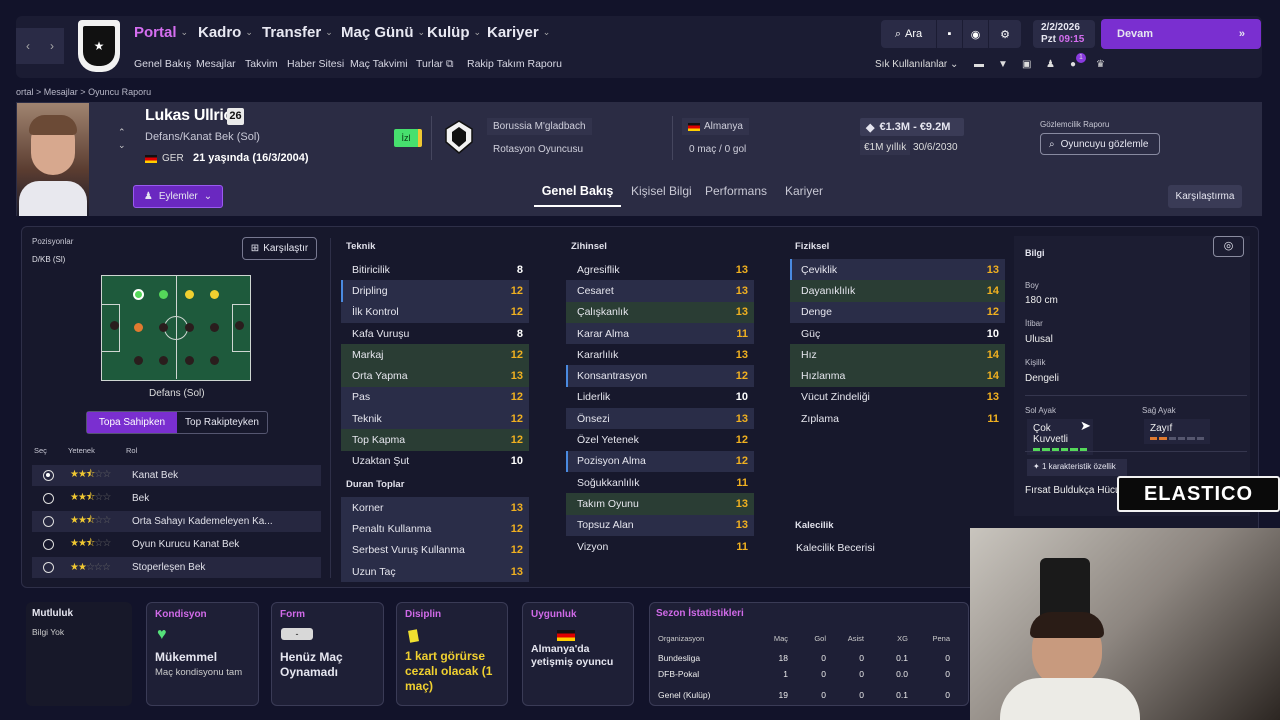 The image size is (1280, 720). I want to click on submenu-mesajlar: Mesajlar, so click(216, 64).